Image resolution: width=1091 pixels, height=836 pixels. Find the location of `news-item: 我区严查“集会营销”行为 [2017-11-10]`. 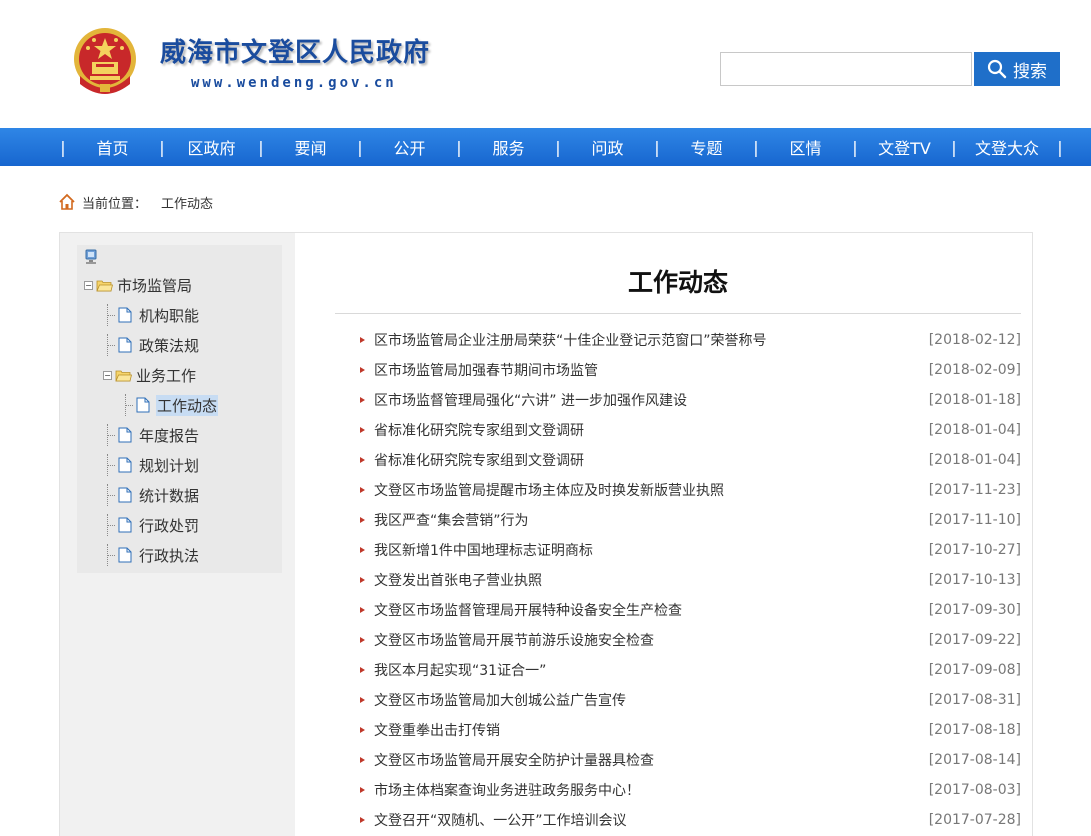

news-item: 我区严查“集会营销”行为 [2017-11-10] is located at coordinates (678, 520).